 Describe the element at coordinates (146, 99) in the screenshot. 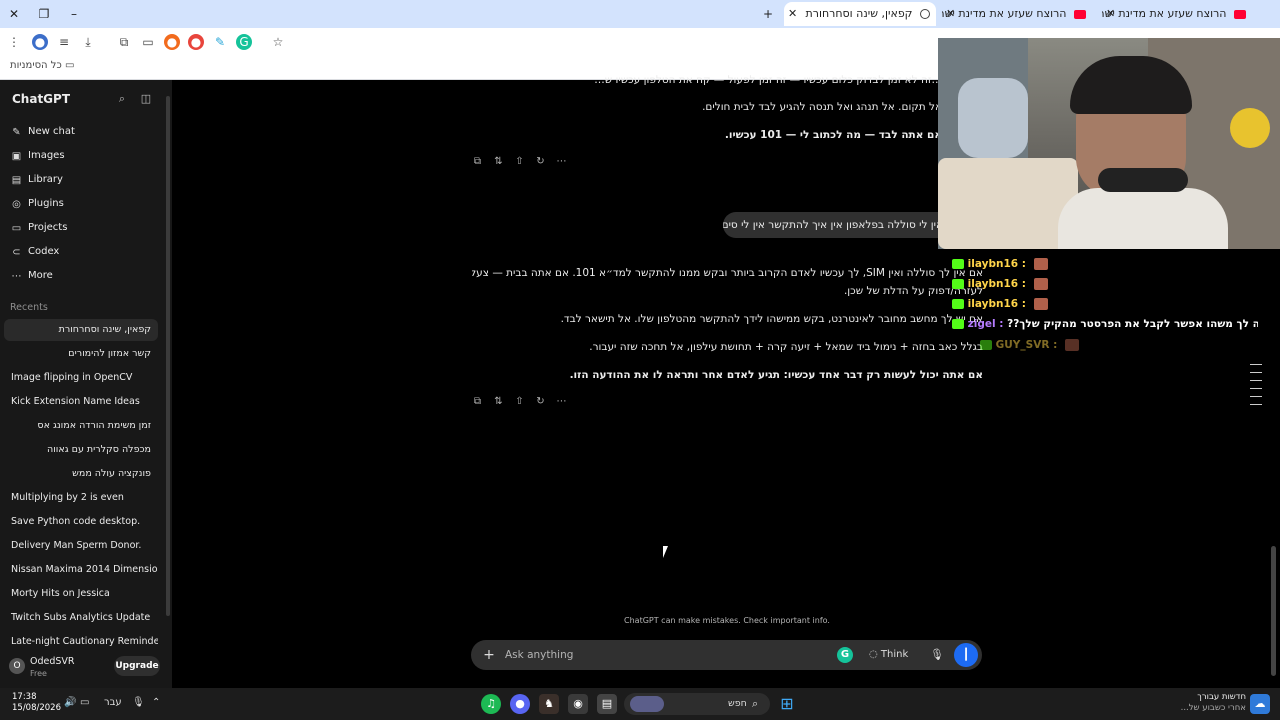

I see `sidebar-toggle-icon: ◫` at that location.